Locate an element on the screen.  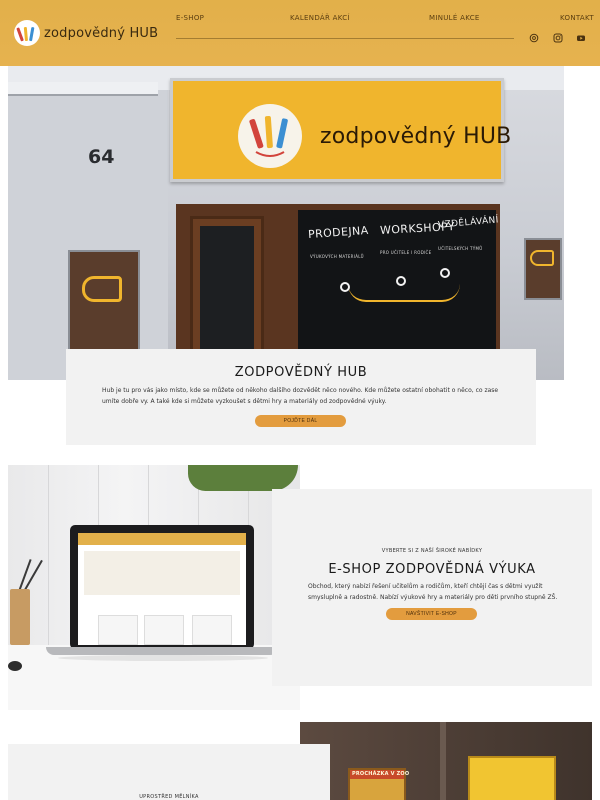
wall-panel-line is located at coordinates (48, 560).